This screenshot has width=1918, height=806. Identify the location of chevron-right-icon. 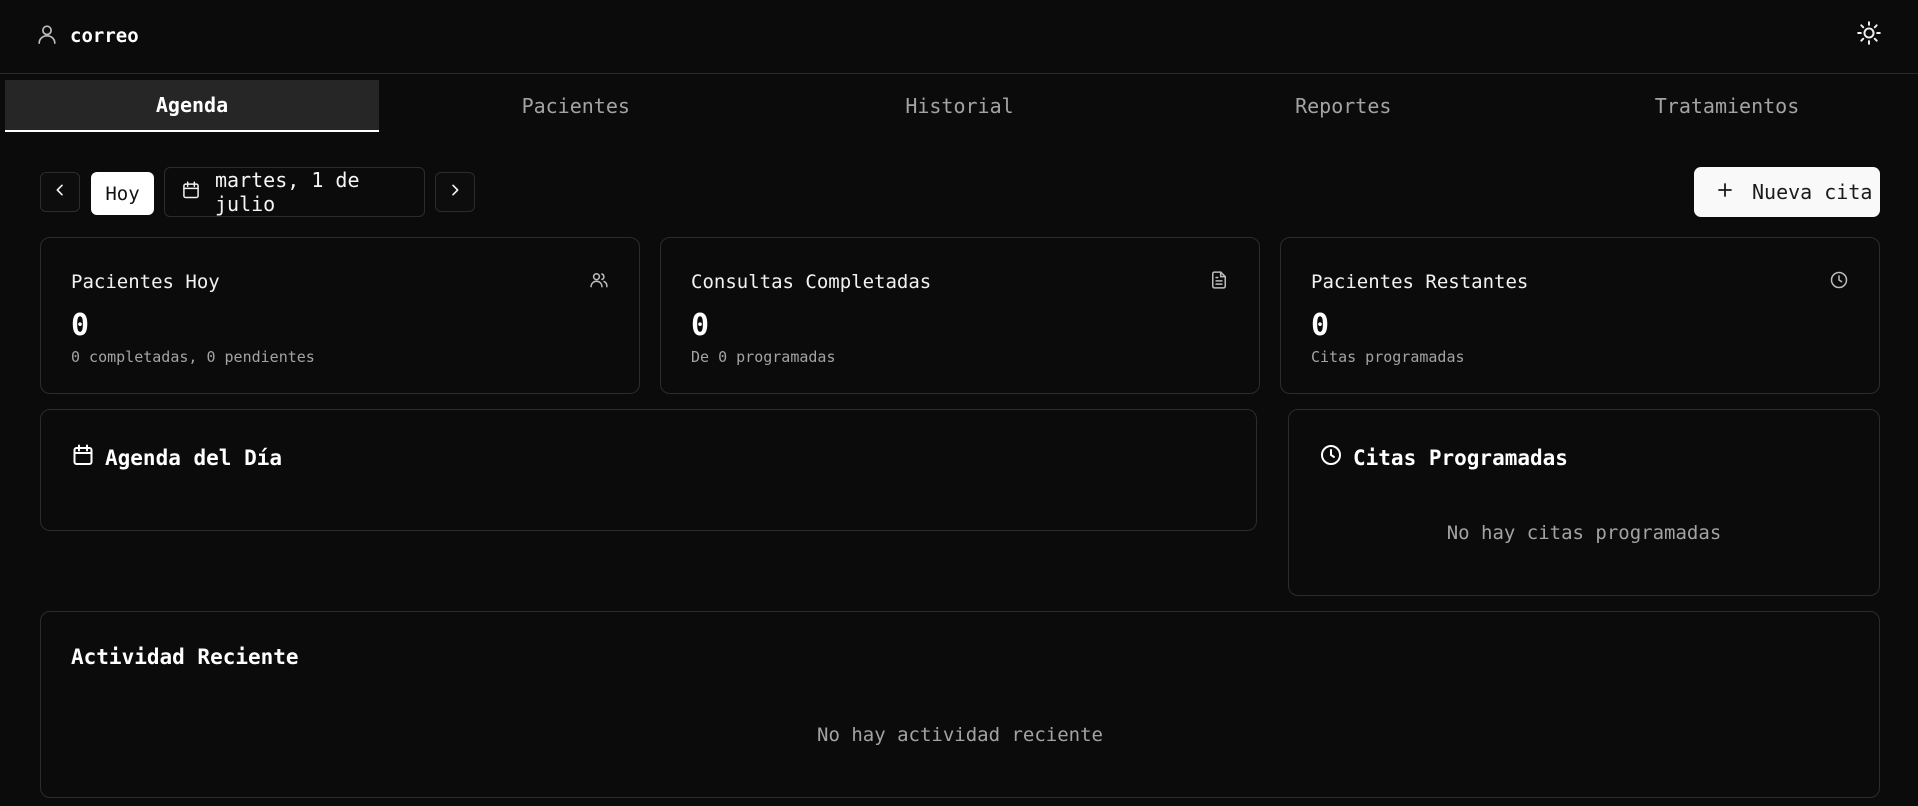
(455, 192).